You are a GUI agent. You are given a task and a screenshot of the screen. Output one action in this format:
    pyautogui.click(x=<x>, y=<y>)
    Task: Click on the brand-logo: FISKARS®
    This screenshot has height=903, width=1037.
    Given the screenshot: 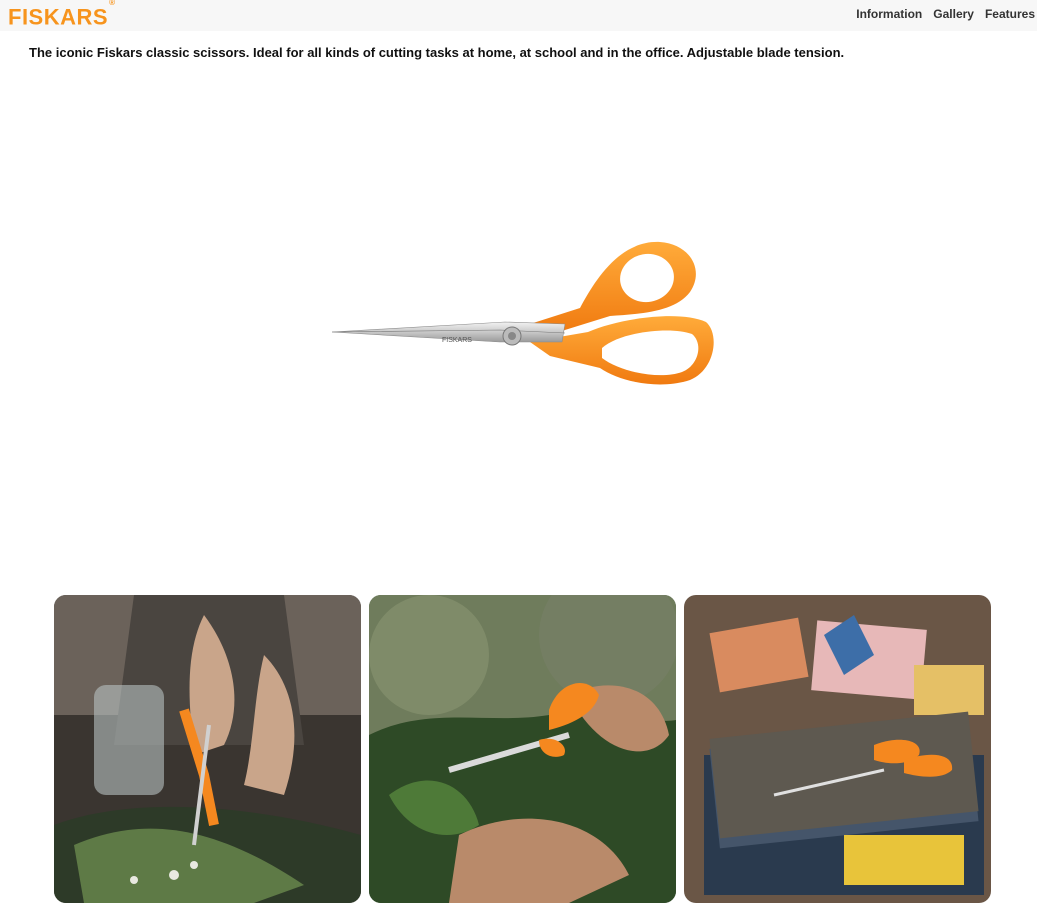 What is the action you would take?
    pyautogui.click(x=62, y=15)
    